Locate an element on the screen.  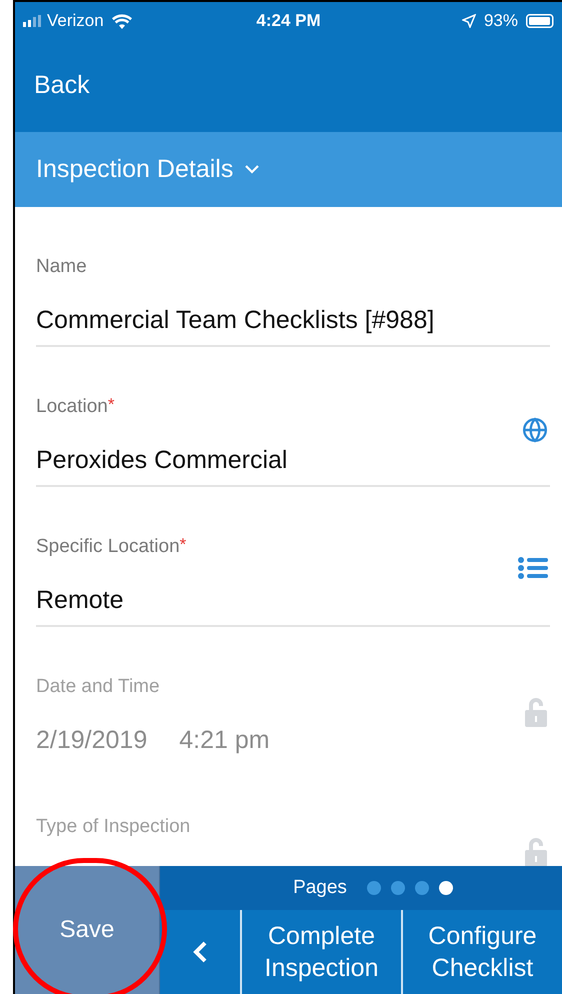
battery-icon is located at coordinates (540, 21).